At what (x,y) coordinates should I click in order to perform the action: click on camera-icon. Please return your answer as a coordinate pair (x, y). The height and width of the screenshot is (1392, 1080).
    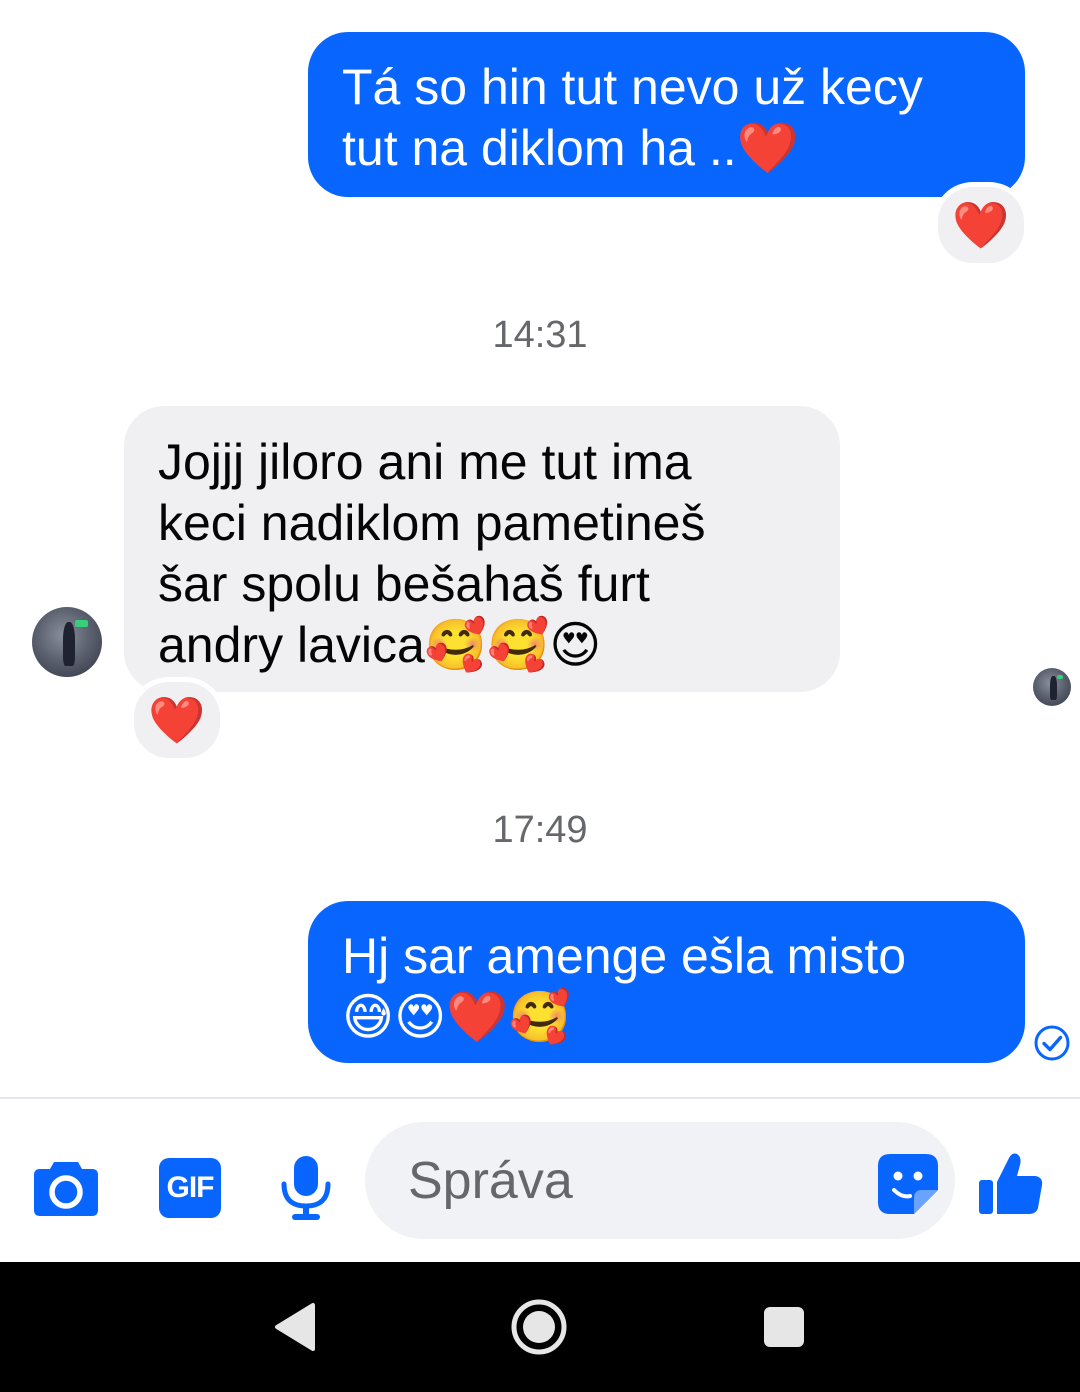
    Looking at the image, I should click on (66, 1188).